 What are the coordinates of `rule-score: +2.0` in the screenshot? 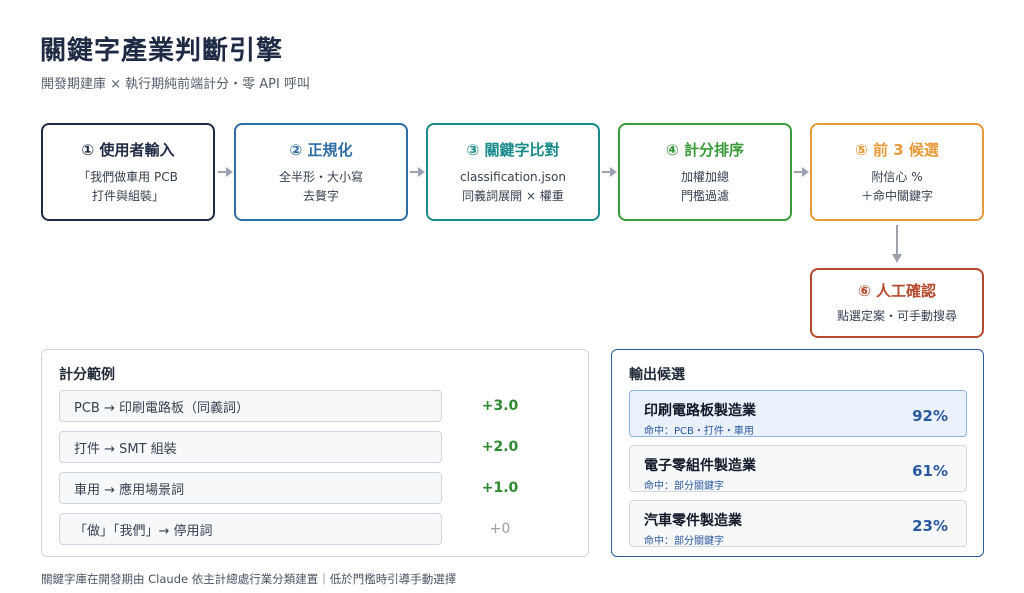 It's located at (500, 447).